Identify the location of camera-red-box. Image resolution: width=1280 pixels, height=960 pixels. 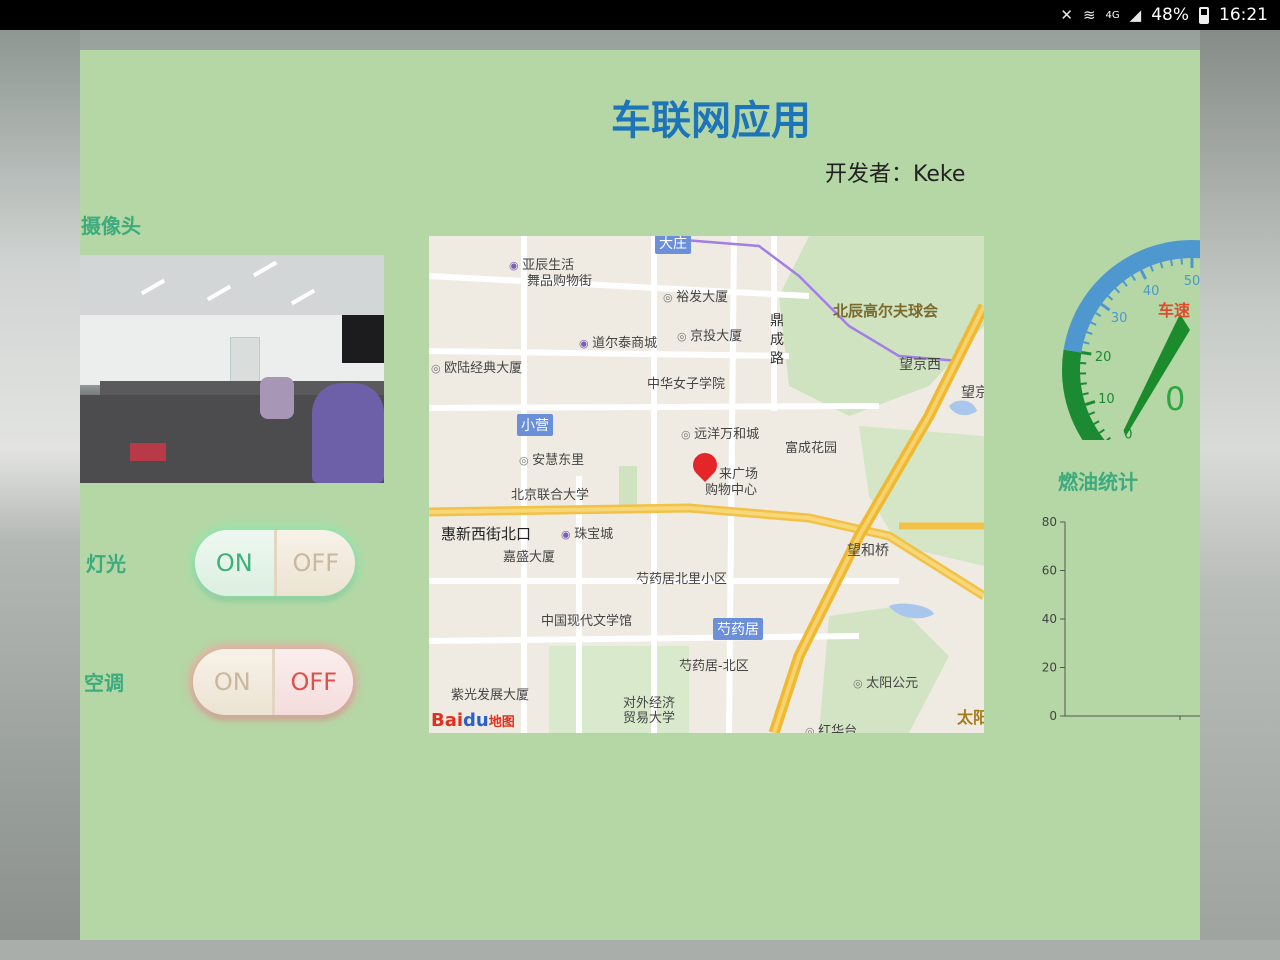
(148, 452).